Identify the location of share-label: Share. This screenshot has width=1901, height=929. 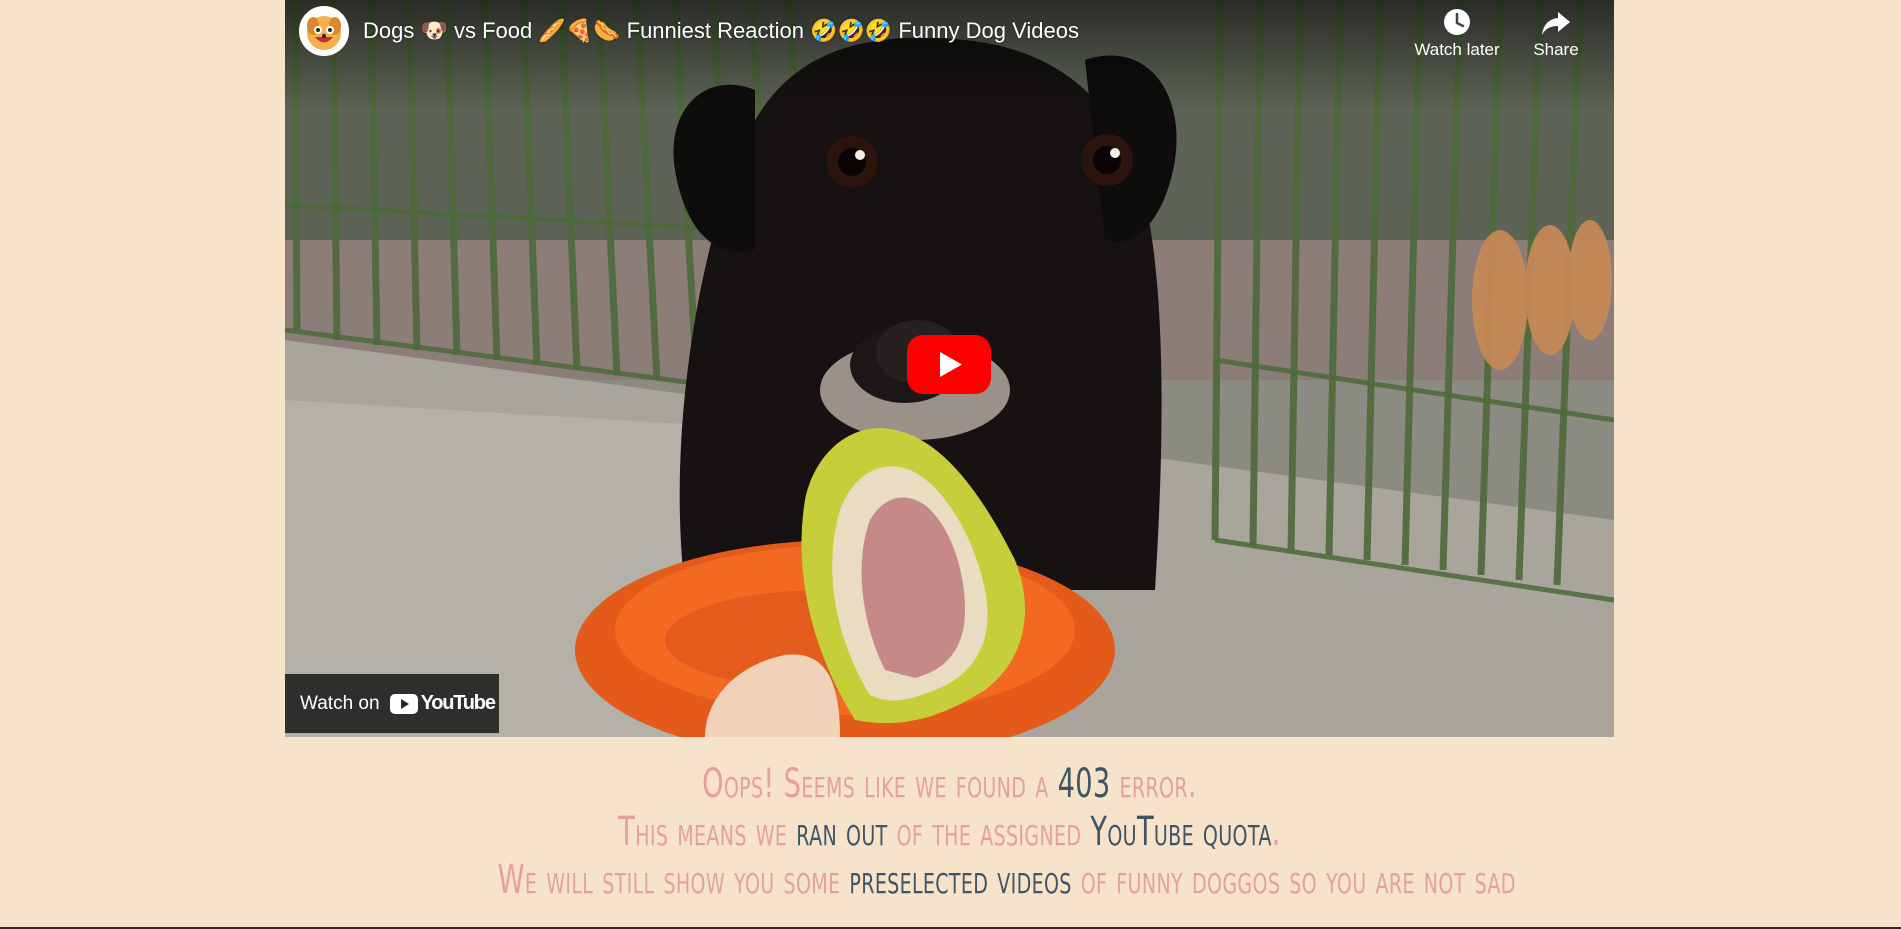
(1556, 49).